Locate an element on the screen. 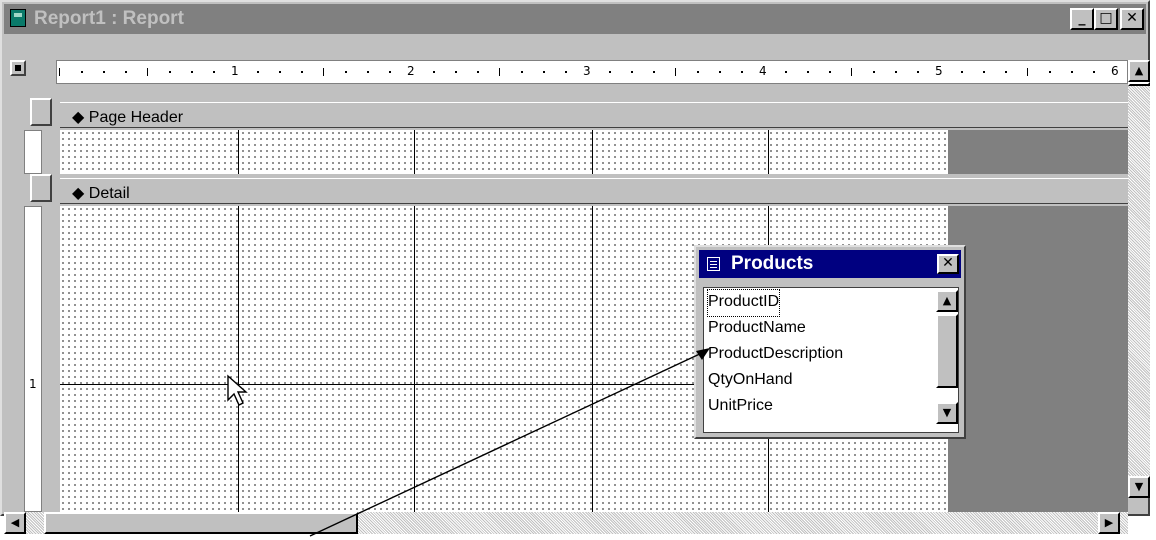 The width and height of the screenshot is (1156, 540). annotation-arrow is located at coordinates (507, 444).